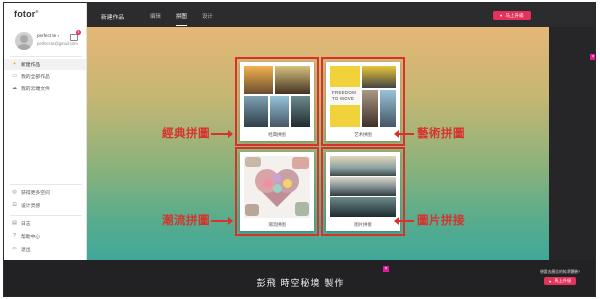 This screenshot has width=600, height=299. I want to click on user-email: perfect.te@gmail.com, so click(57, 43).